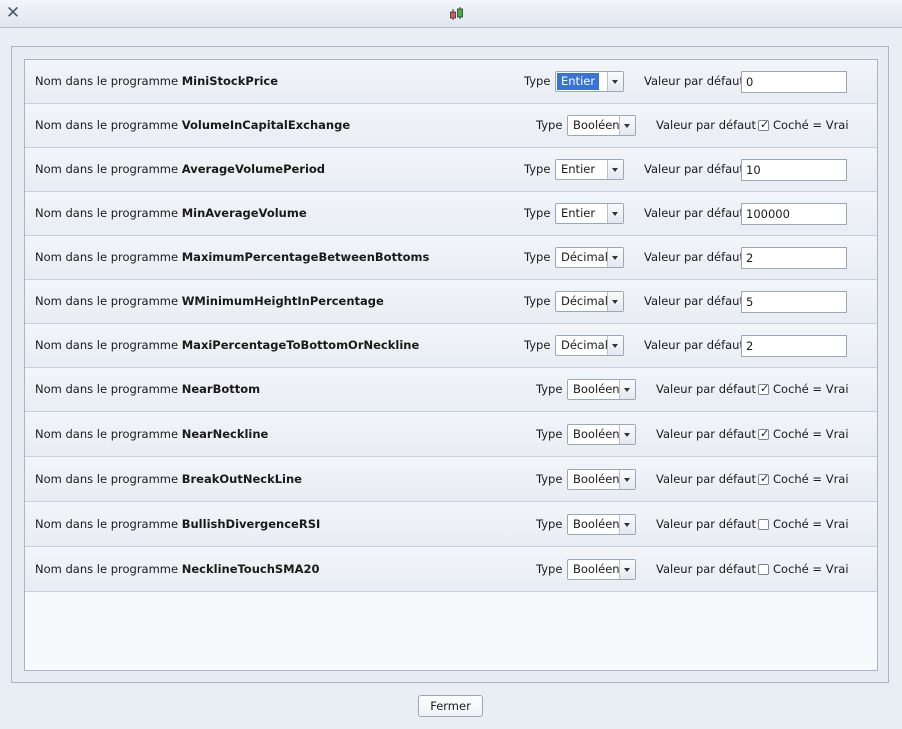 Image resolution: width=902 pixels, height=729 pixels. I want to click on close-button: Fermer, so click(450, 706).